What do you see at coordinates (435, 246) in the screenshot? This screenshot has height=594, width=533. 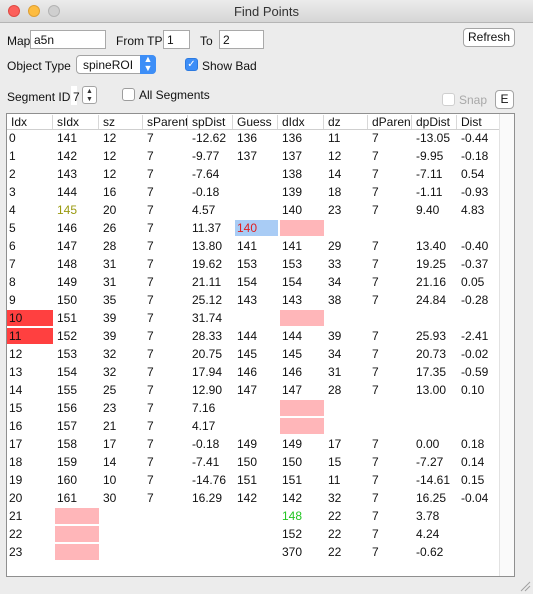 I see `cell-dpdist: 13.40` at bounding box center [435, 246].